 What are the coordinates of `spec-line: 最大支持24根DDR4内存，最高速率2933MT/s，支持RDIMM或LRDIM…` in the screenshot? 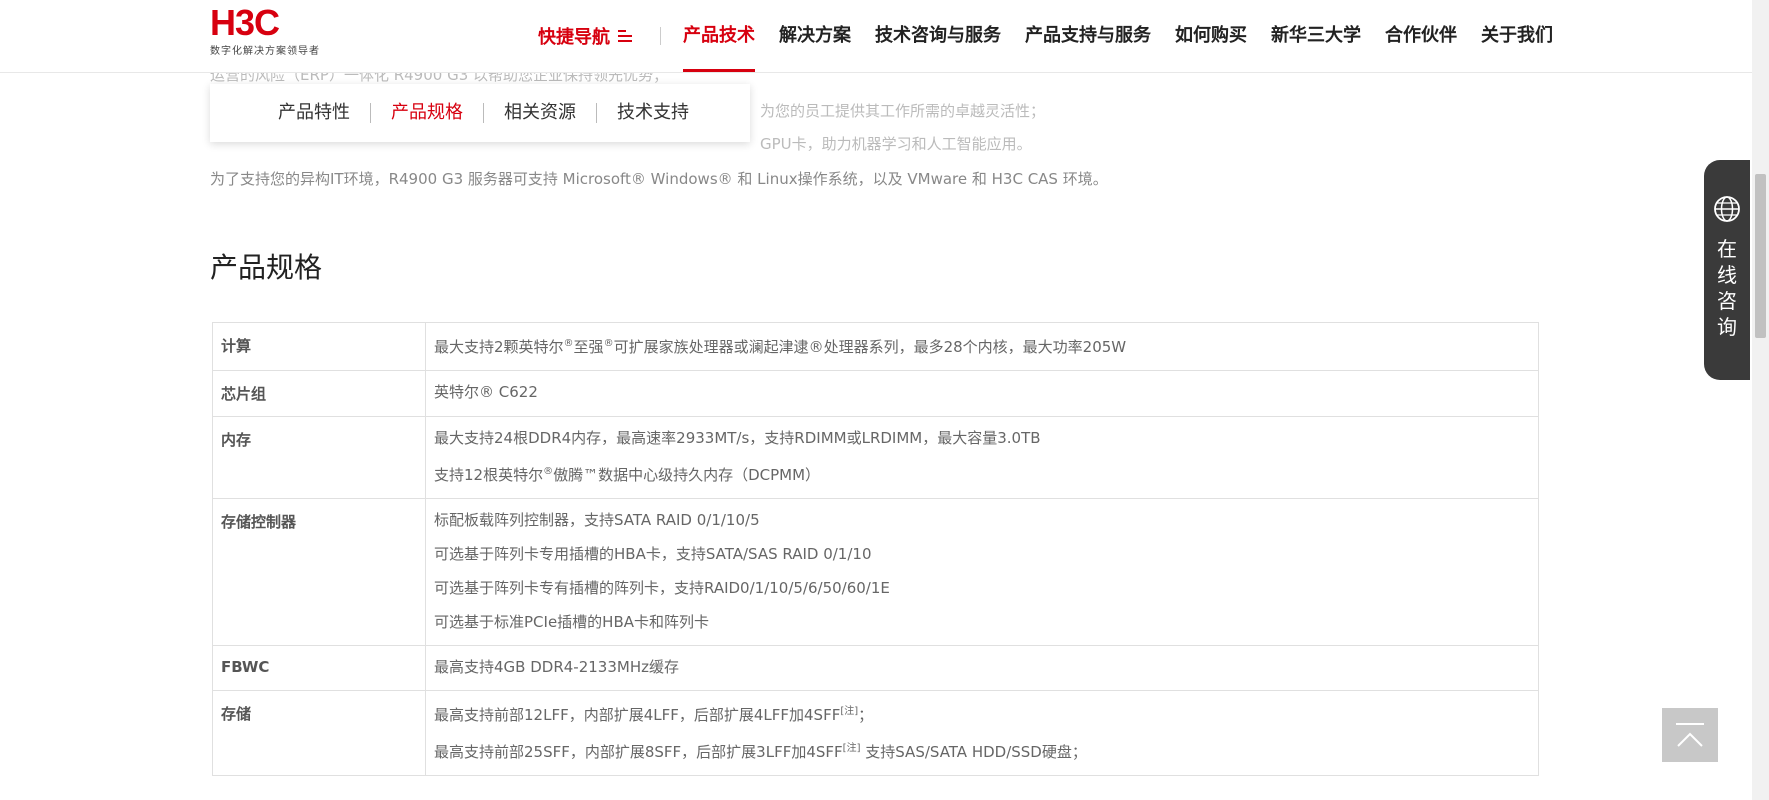 It's located at (737, 438).